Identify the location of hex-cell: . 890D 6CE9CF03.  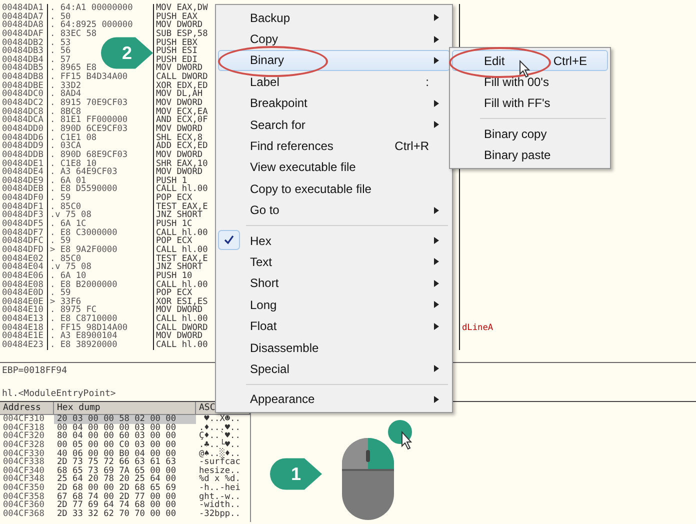
(101, 129).